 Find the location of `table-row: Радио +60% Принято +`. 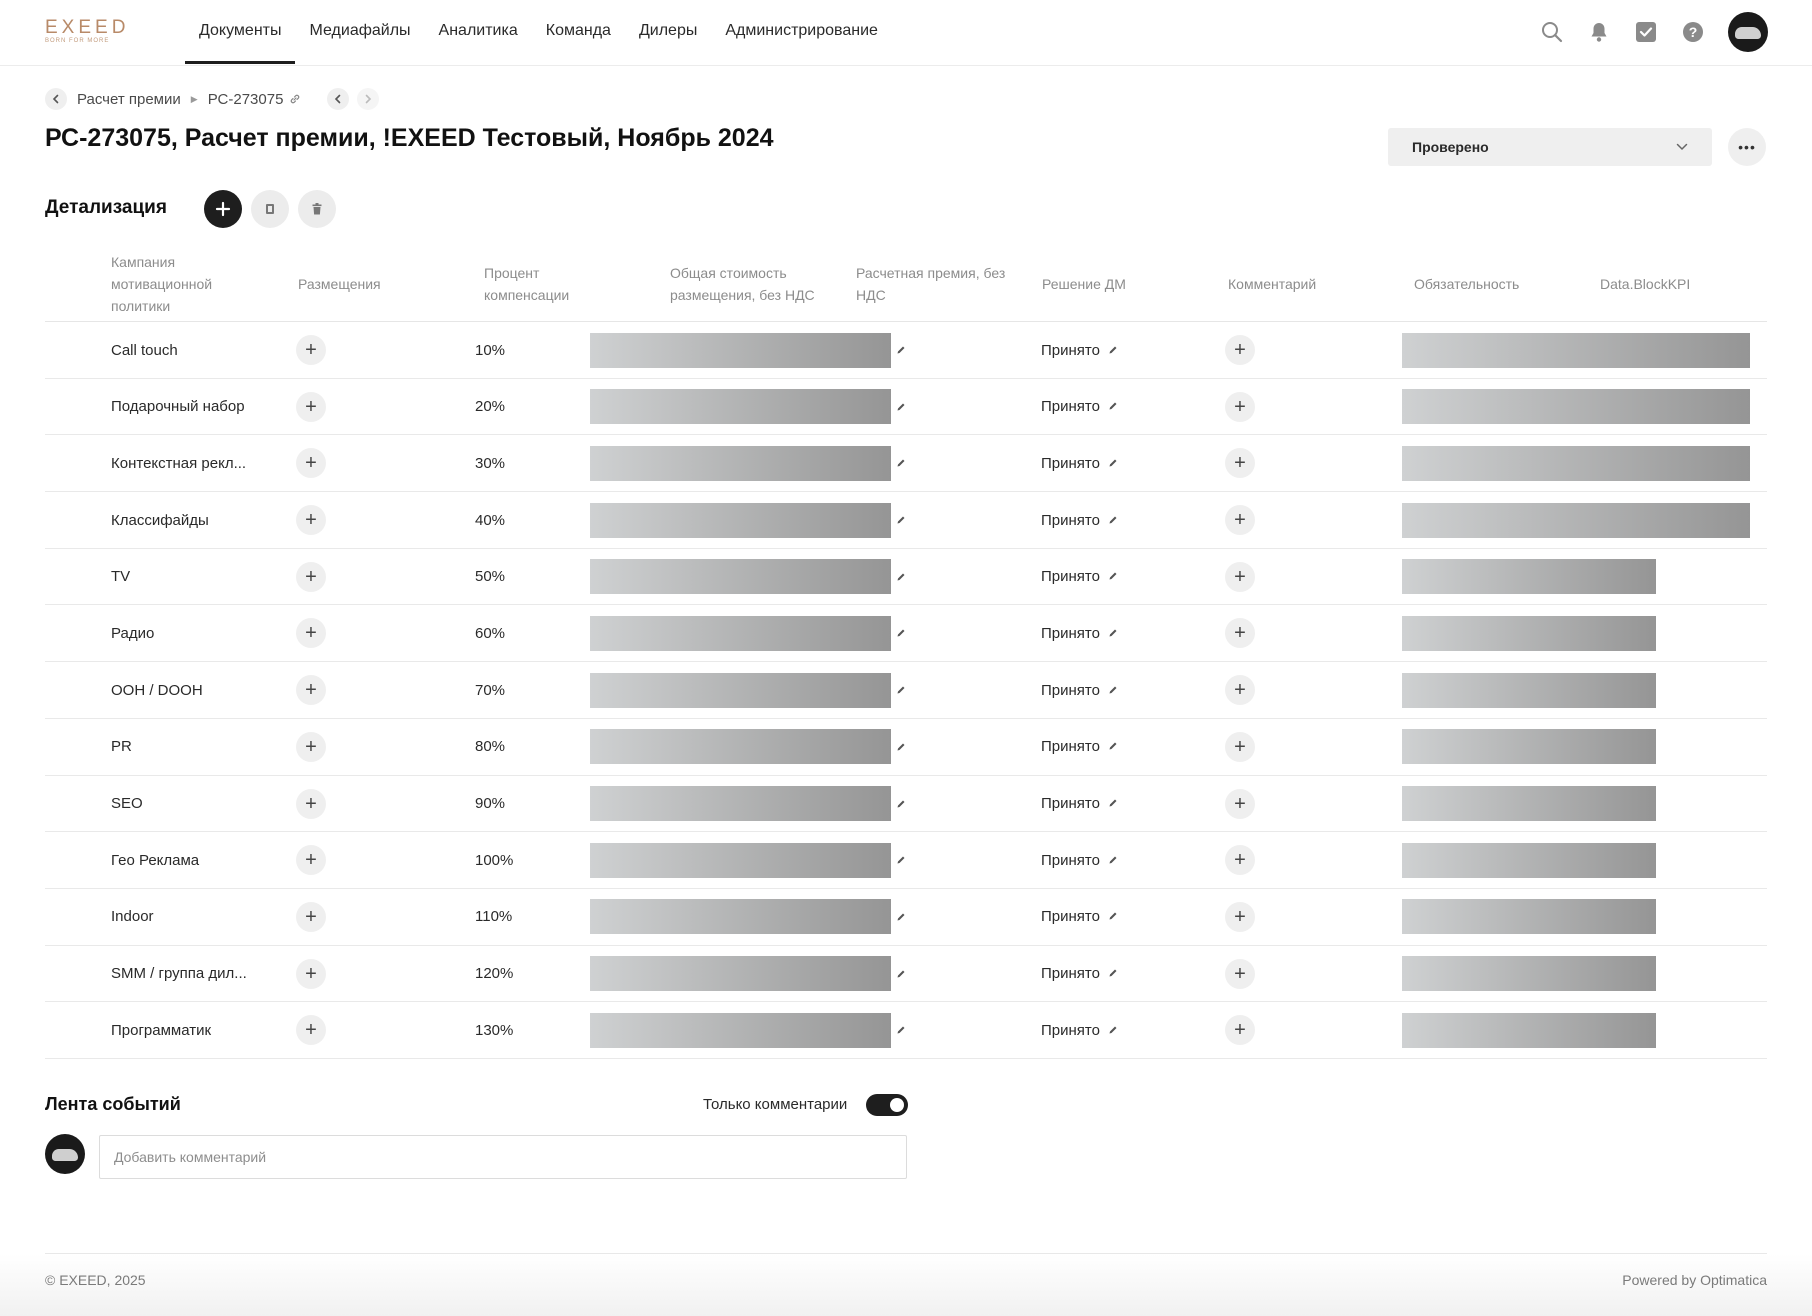

table-row: Радио +60% Принято + is located at coordinates (906, 634).